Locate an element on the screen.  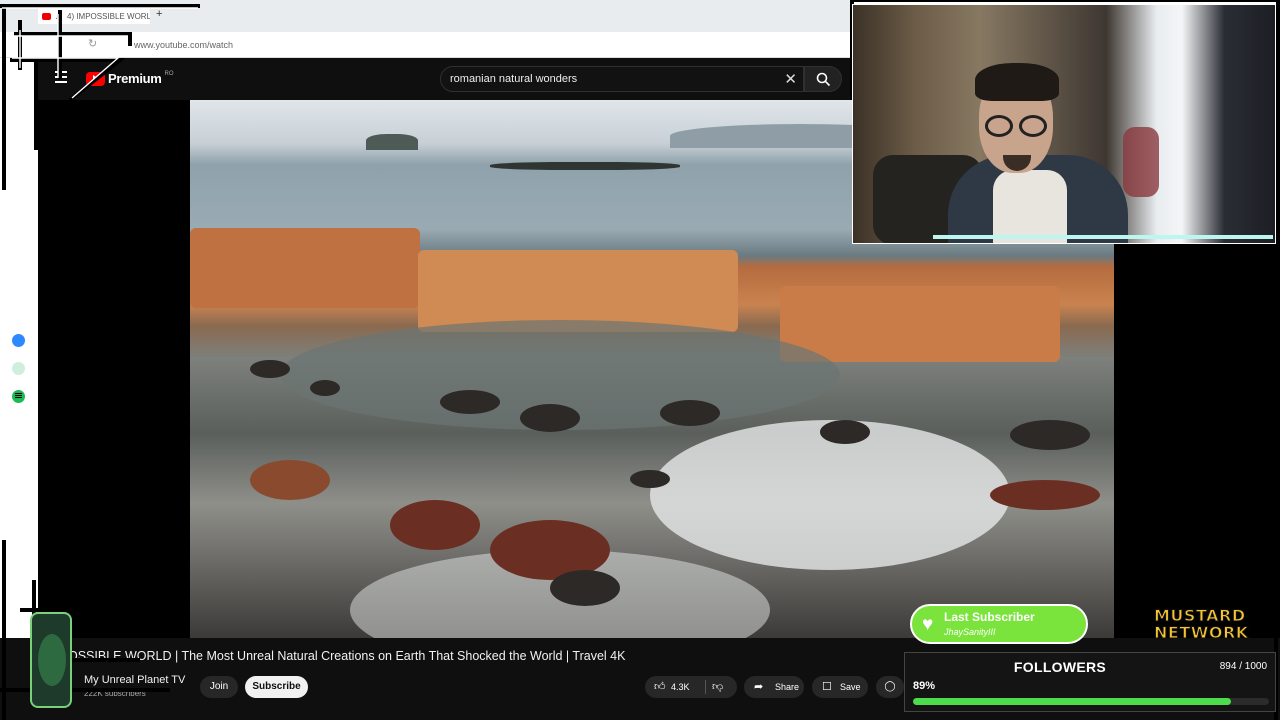
webcam-background-figure is located at coordinates (1141, 162).